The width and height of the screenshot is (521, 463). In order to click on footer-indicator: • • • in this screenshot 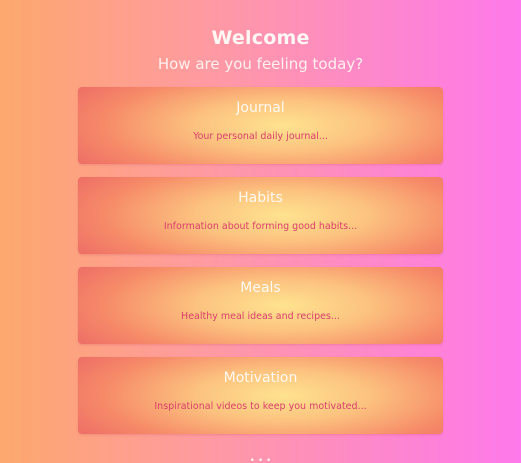, I will do `click(260, 459)`.